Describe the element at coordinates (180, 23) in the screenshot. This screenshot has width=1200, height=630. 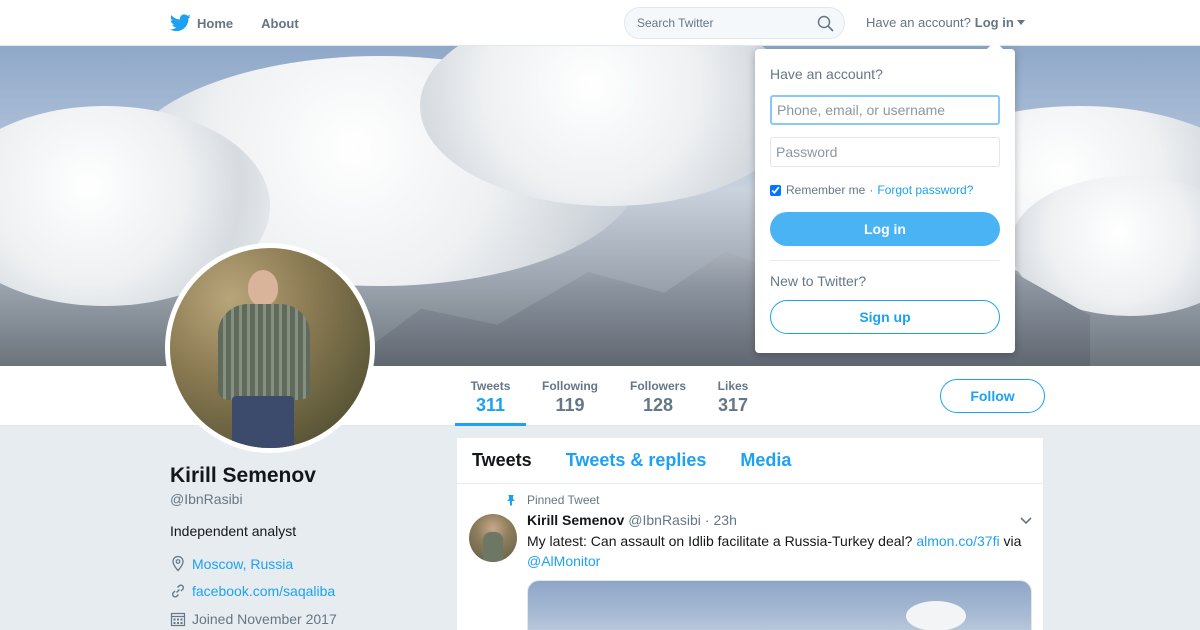
I see `twitter-bird-icon` at that location.